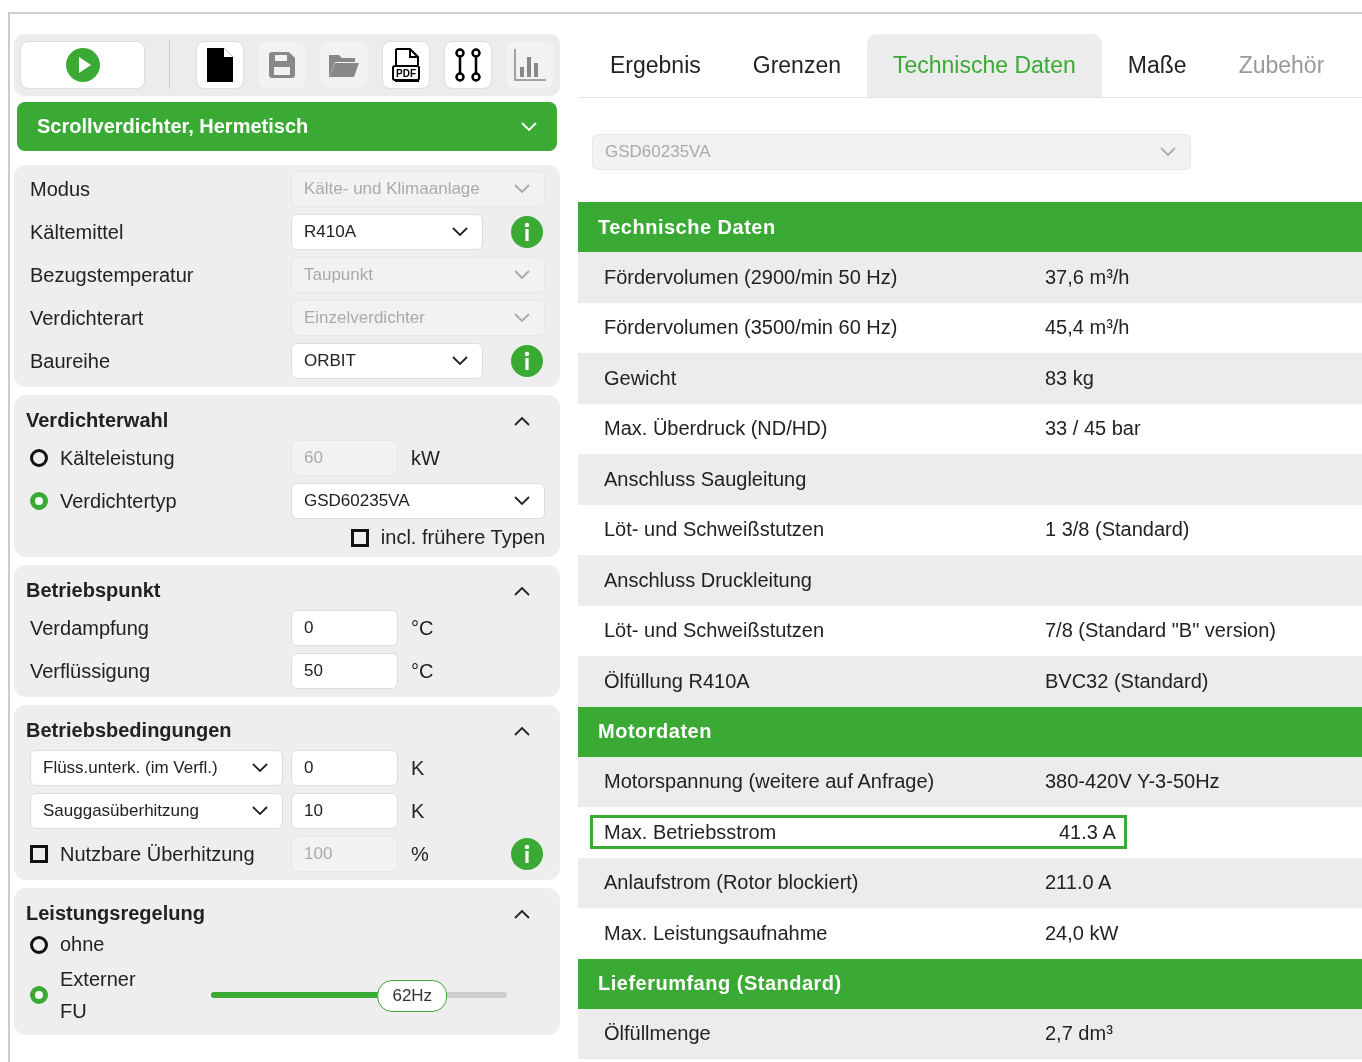  I want to click on file-icon, so click(220, 65).